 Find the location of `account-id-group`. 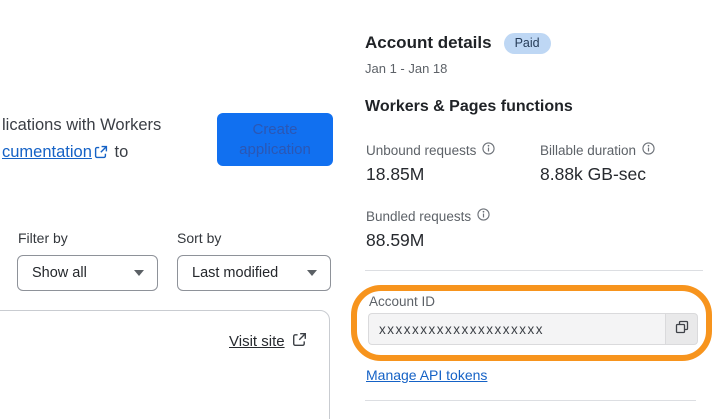

account-id-group is located at coordinates (533, 329).